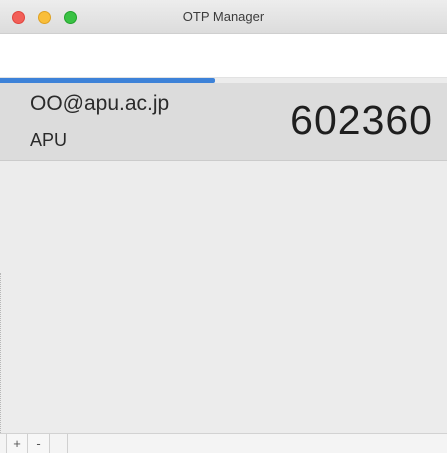  I want to click on account-name: OO@apu.ac.jp, so click(100, 103).